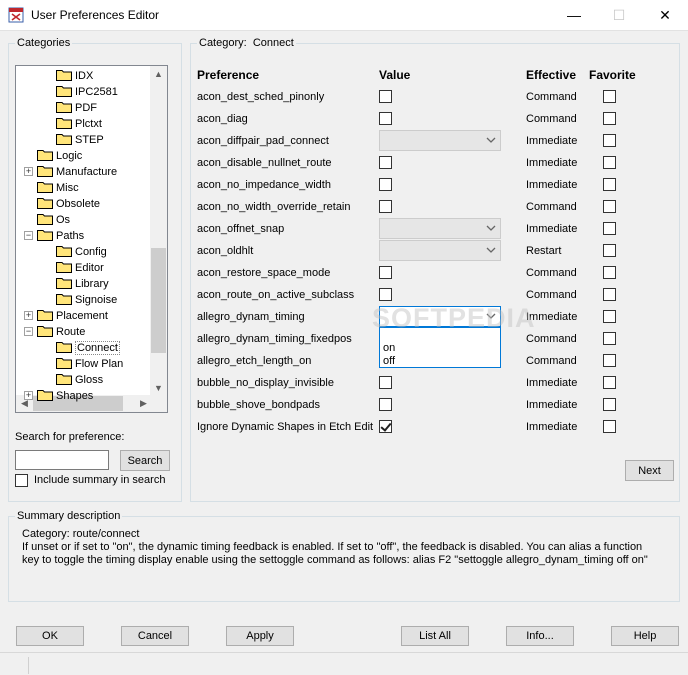 The height and width of the screenshot is (675, 688). What do you see at coordinates (61, 332) in the screenshot?
I see `tree-item-route: Route` at bounding box center [61, 332].